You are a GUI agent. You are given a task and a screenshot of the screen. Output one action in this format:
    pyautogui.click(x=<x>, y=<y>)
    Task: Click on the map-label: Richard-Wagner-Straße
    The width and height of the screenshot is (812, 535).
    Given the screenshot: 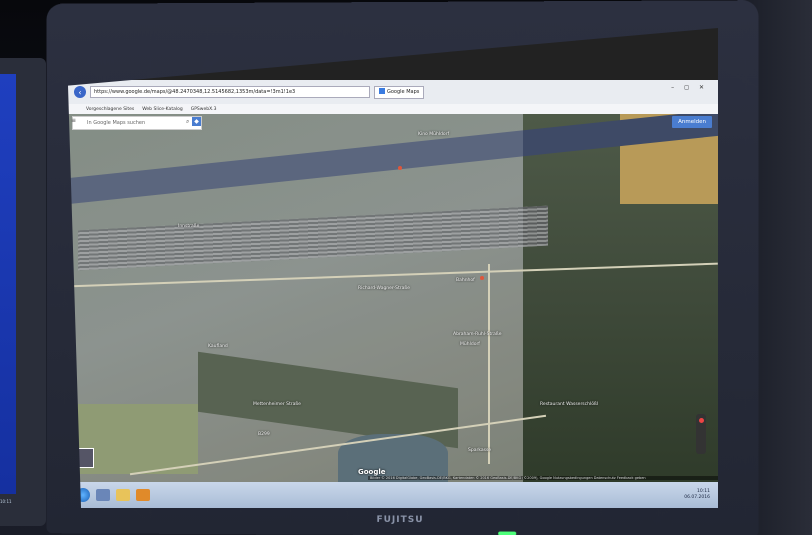 What is the action you would take?
    pyautogui.click(x=384, y=288)
    